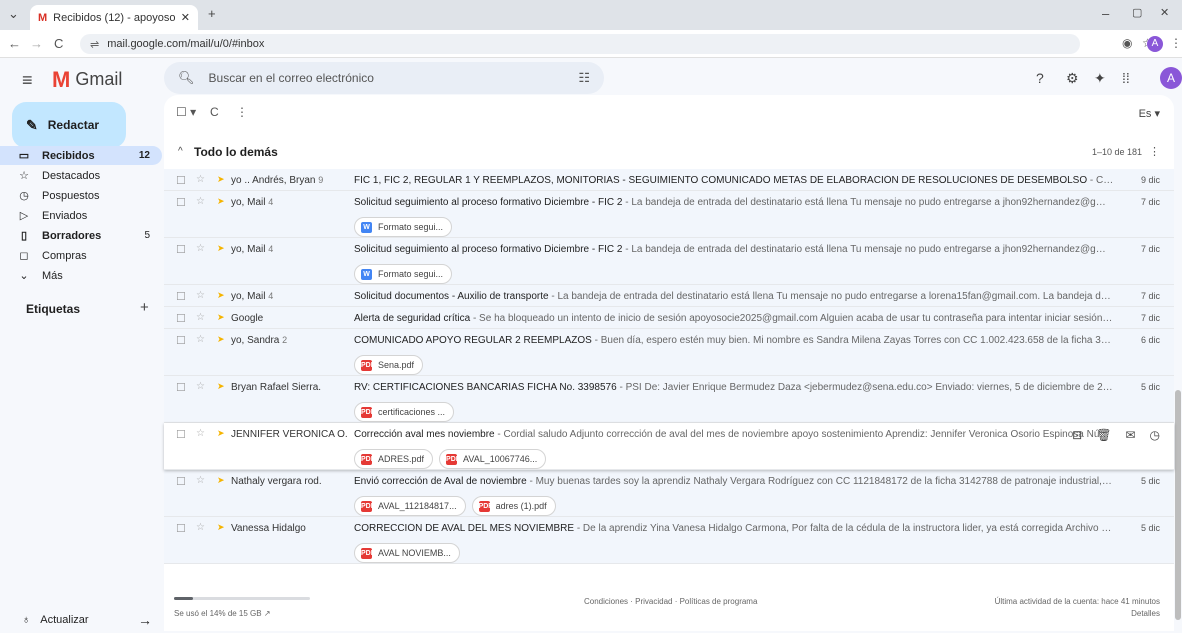  What do you see at coordinates (69, 125) in the screenshot?
I see `compose-button: ✎ Redactar` at bounding box center [69, 125].